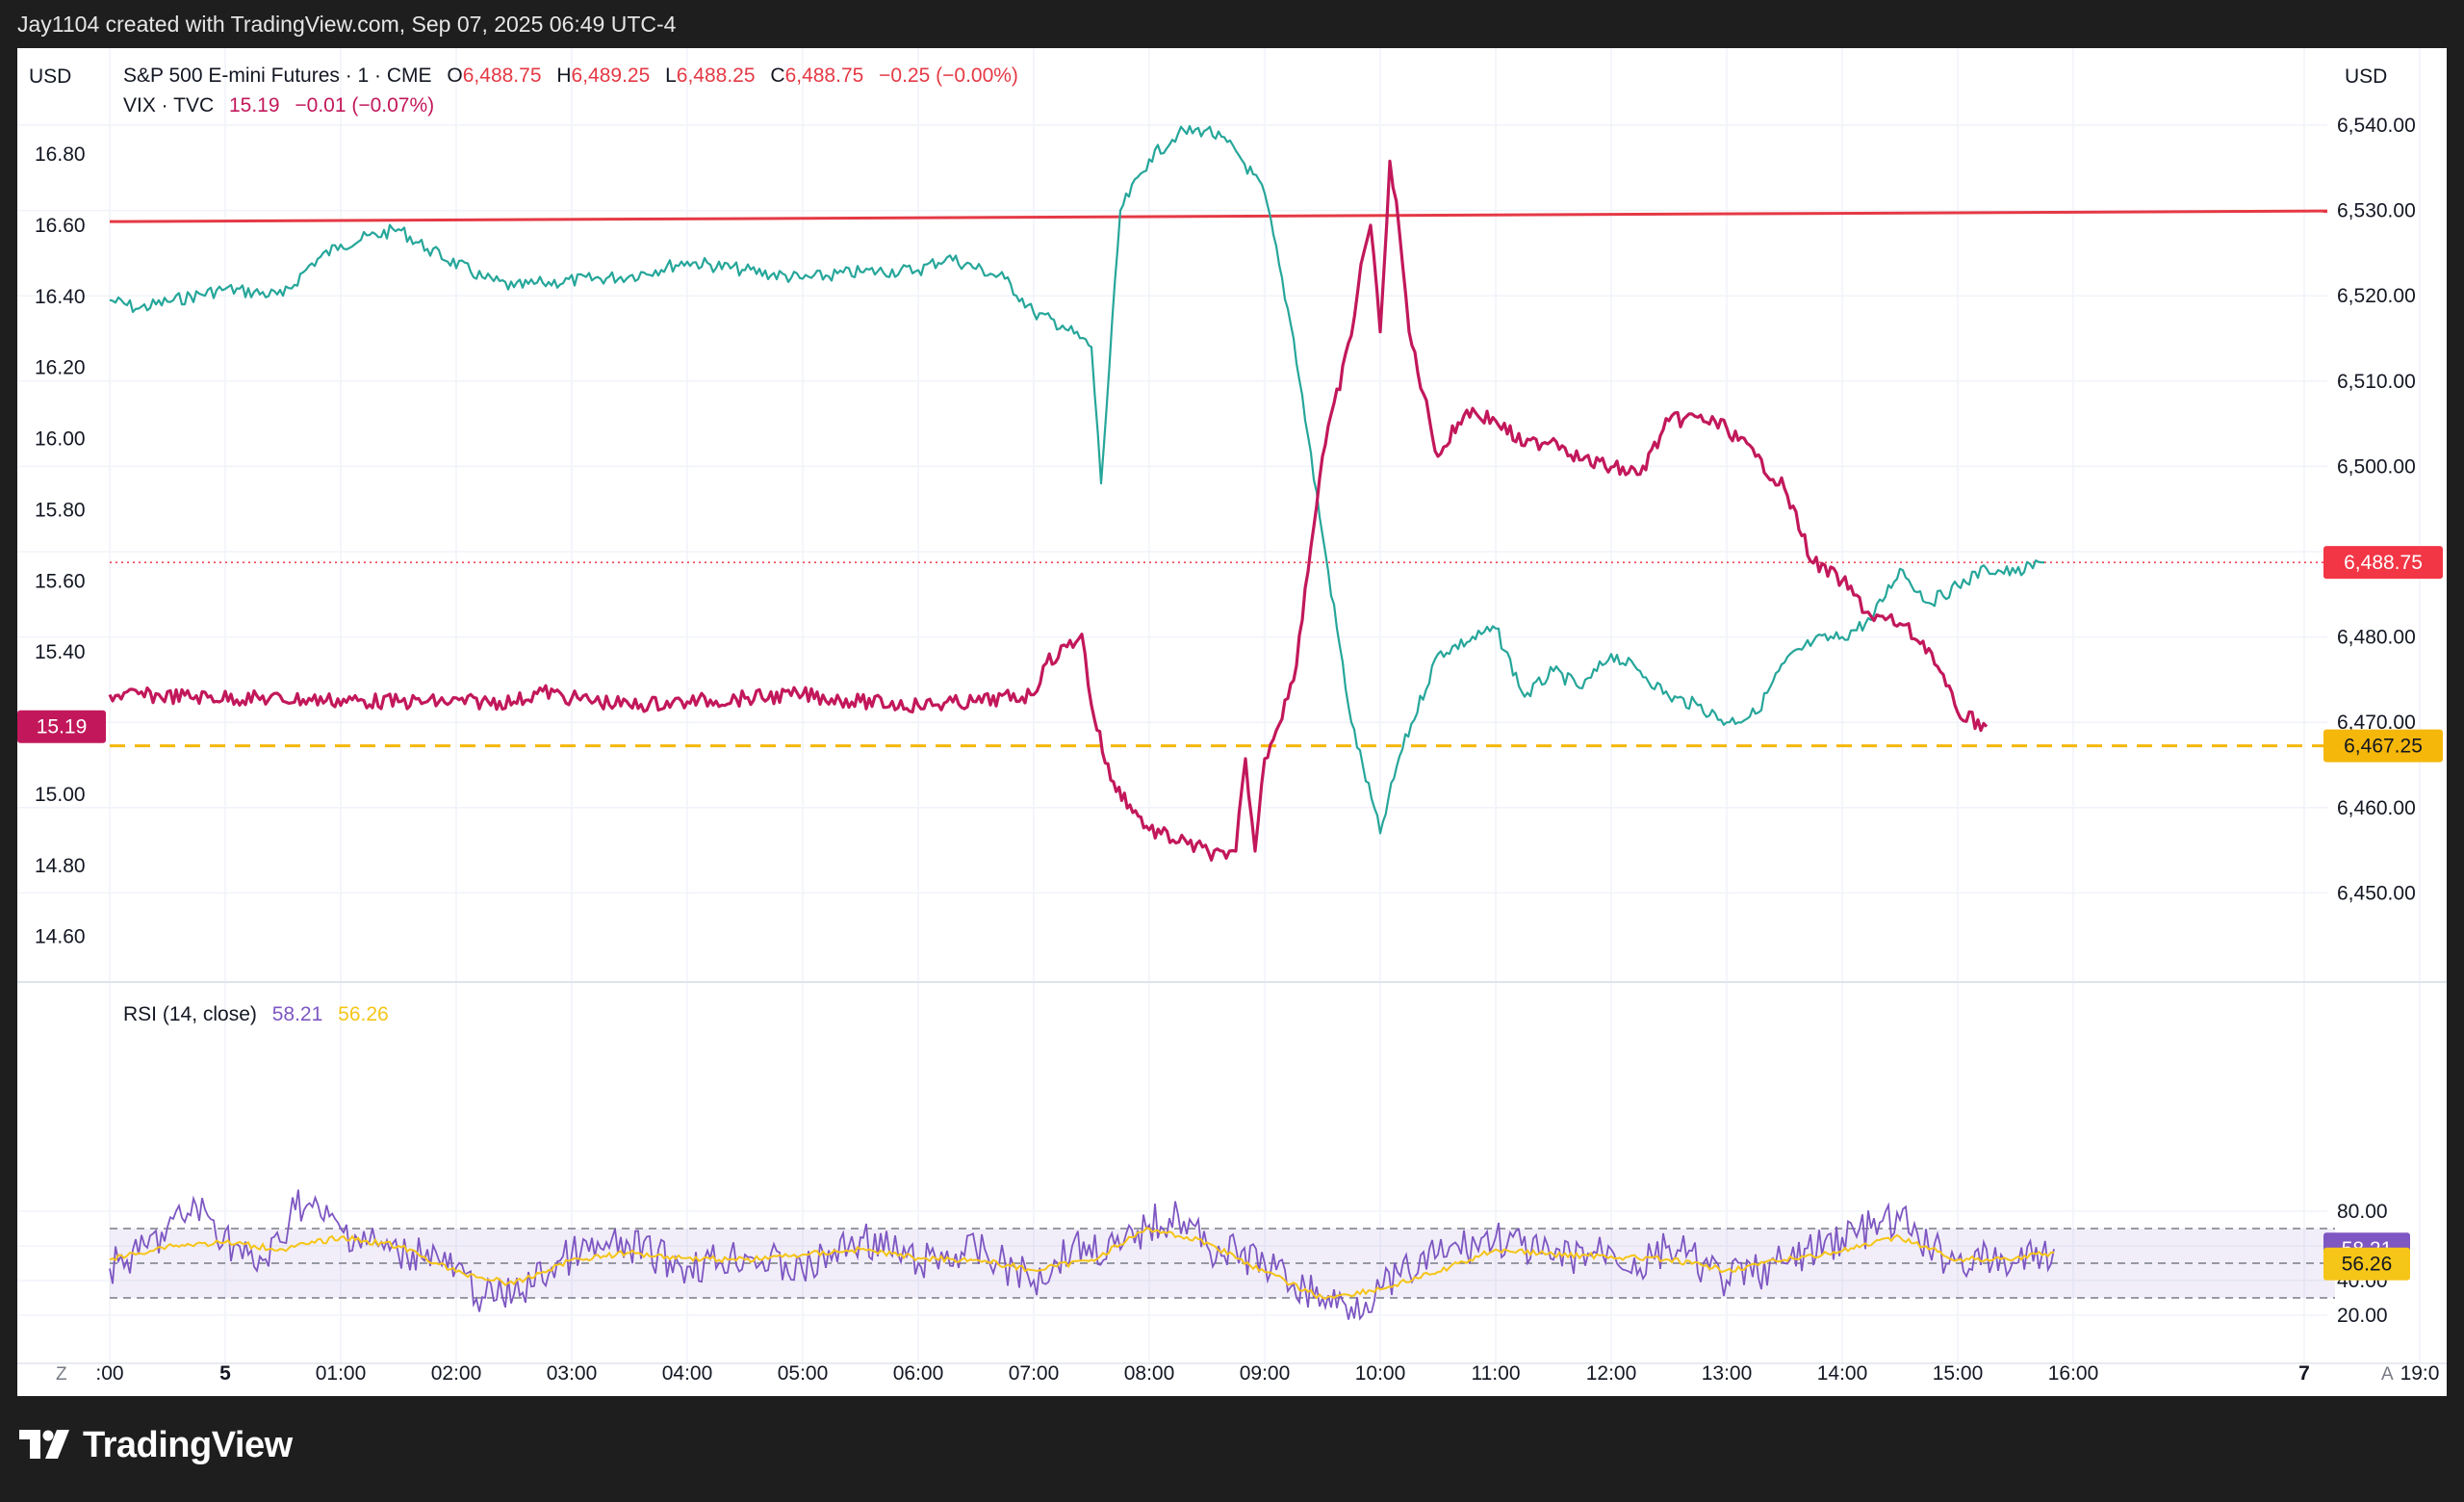 Image resolution: width=2464 pixels, height=1502 pixels. I want to click on rsi-ma-badge: 56.26, so click(2367, 1265).